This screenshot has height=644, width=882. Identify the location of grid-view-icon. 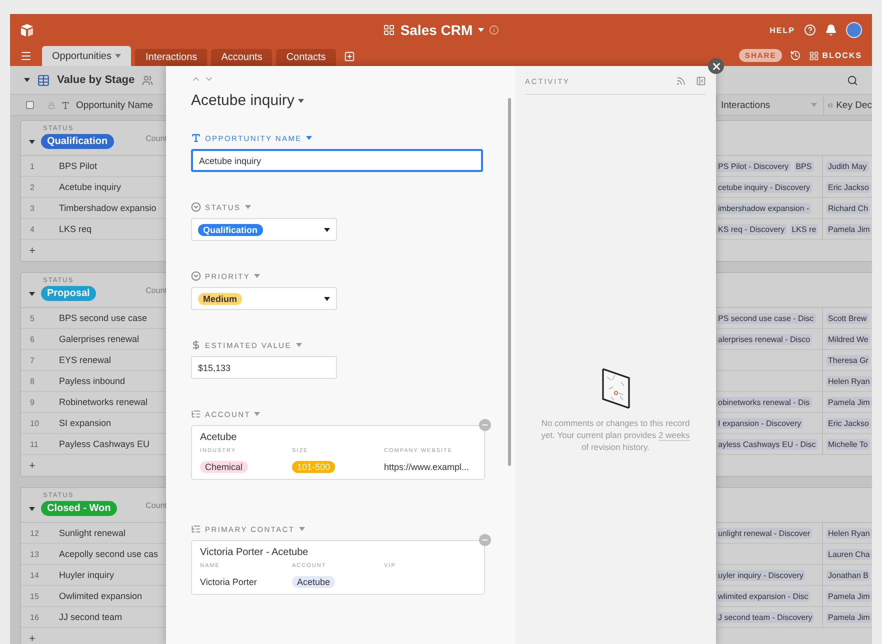
(43, 80).